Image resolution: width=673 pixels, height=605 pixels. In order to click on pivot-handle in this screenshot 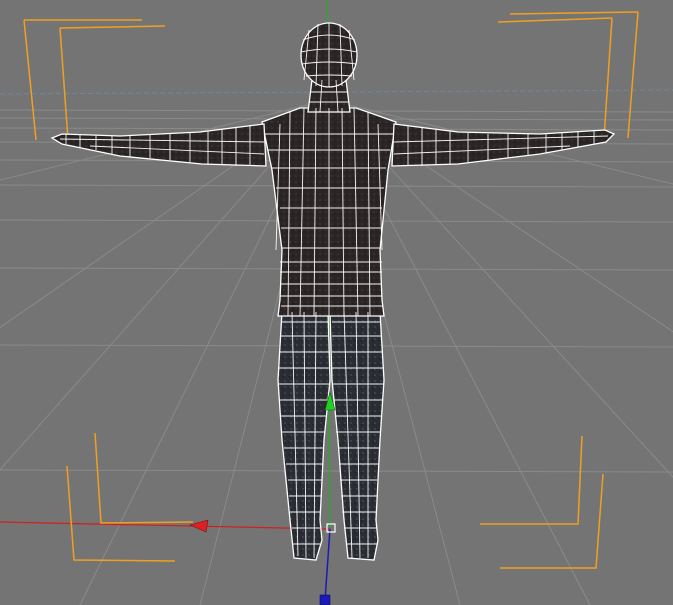, I will do `click(331, 528)`.